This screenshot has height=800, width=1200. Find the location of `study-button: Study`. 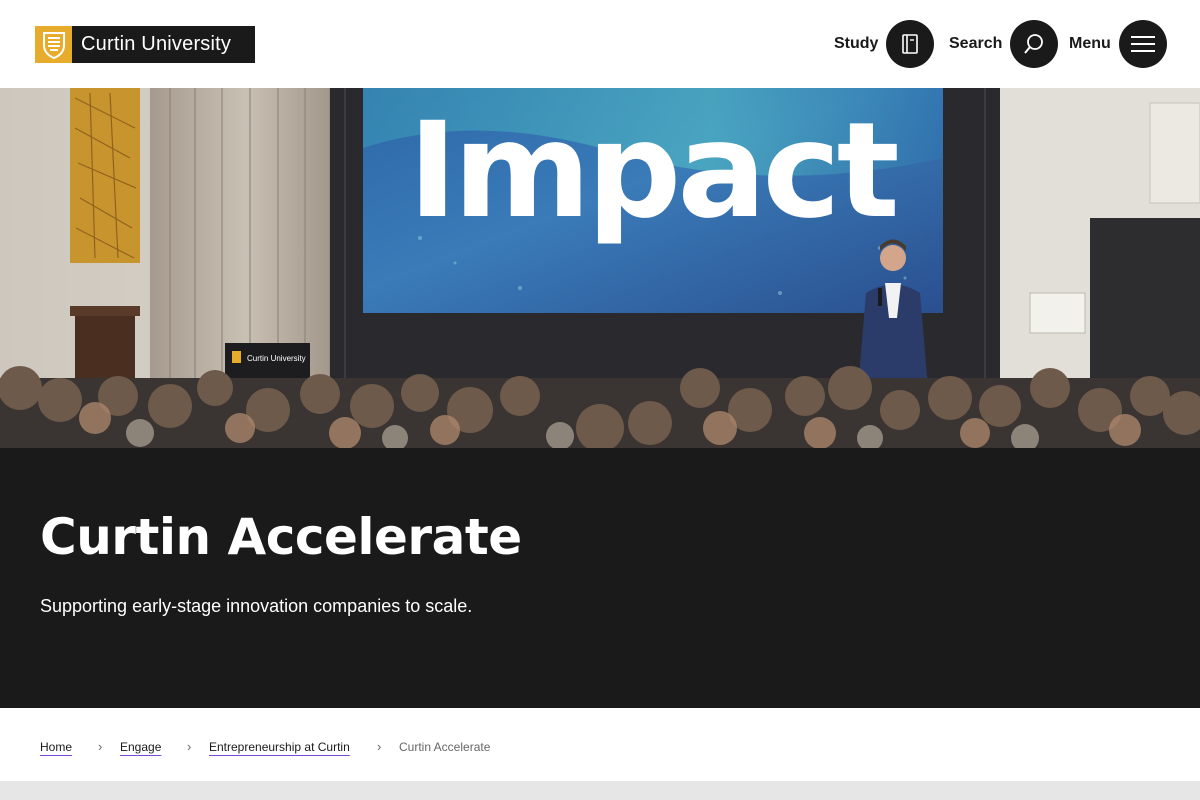

study-button: Study is located at coordinates (884, 44).